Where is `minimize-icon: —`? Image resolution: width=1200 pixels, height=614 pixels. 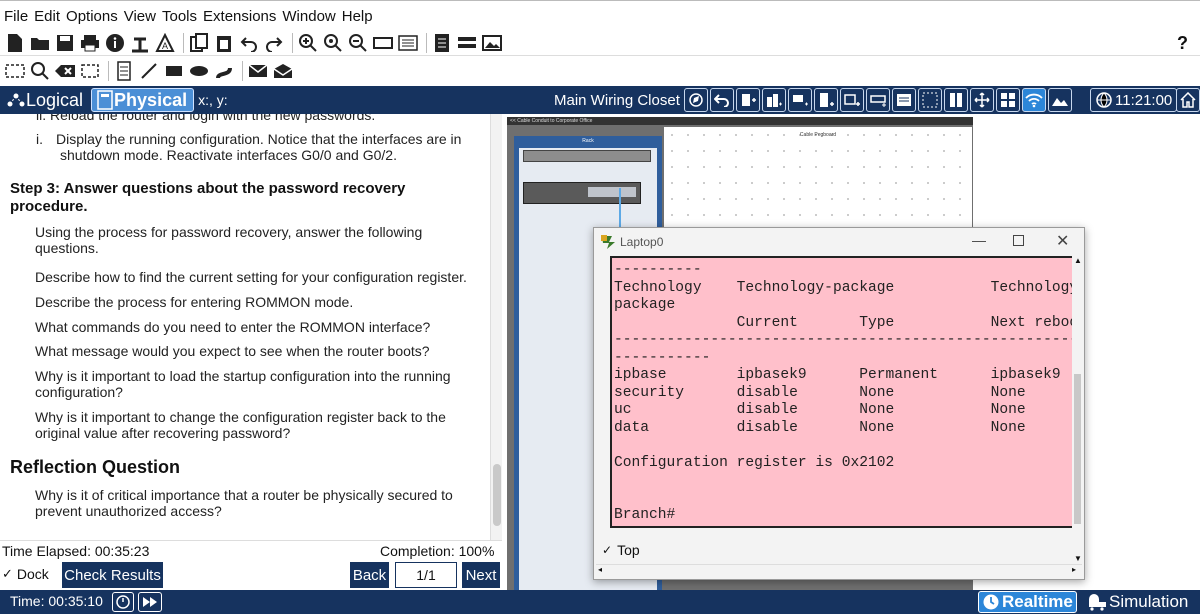
minimize-icon: — is located at coordinates (979, 240).